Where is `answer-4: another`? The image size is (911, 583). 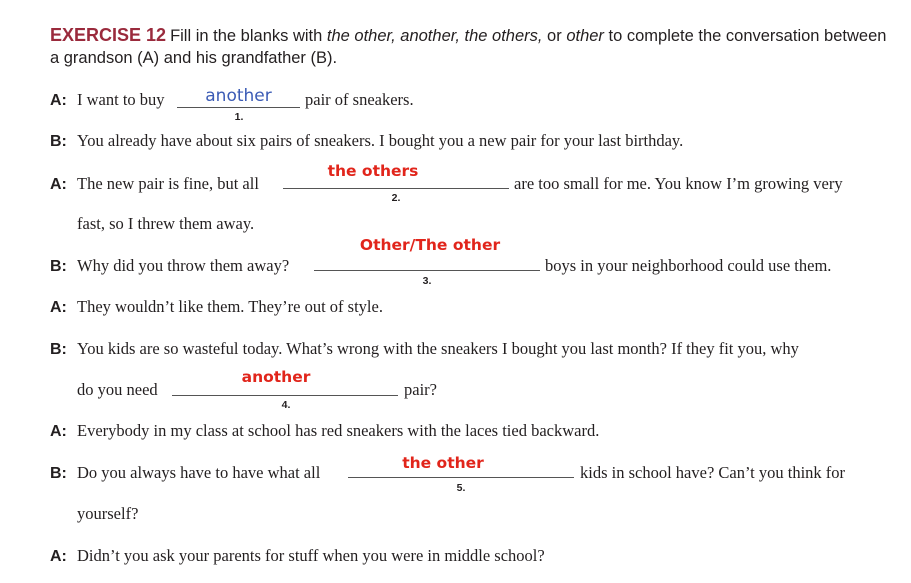 answer-4: another is located at coordinates (276, 377).